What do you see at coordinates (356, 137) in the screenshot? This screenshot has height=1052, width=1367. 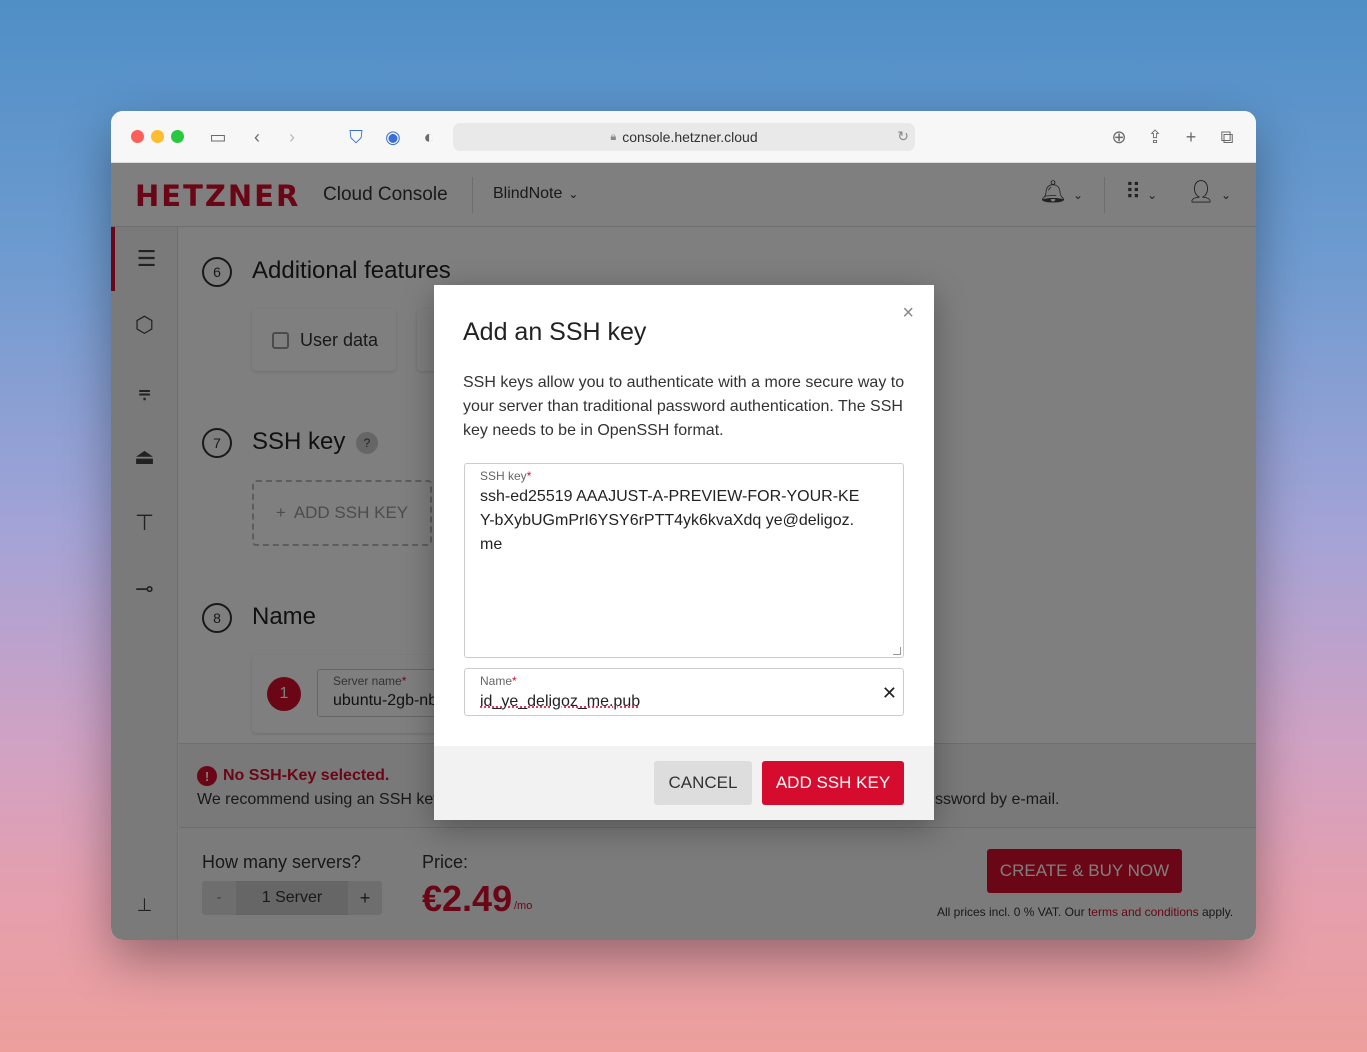 I see `shield-extension-icon: ⛉` at bounding box center [356, 137].